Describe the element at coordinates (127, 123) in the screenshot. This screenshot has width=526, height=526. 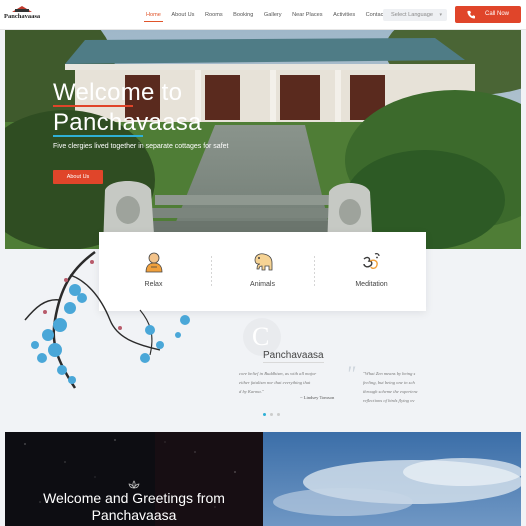
I see `hero-title-line2: Panchavaasa` at that location.